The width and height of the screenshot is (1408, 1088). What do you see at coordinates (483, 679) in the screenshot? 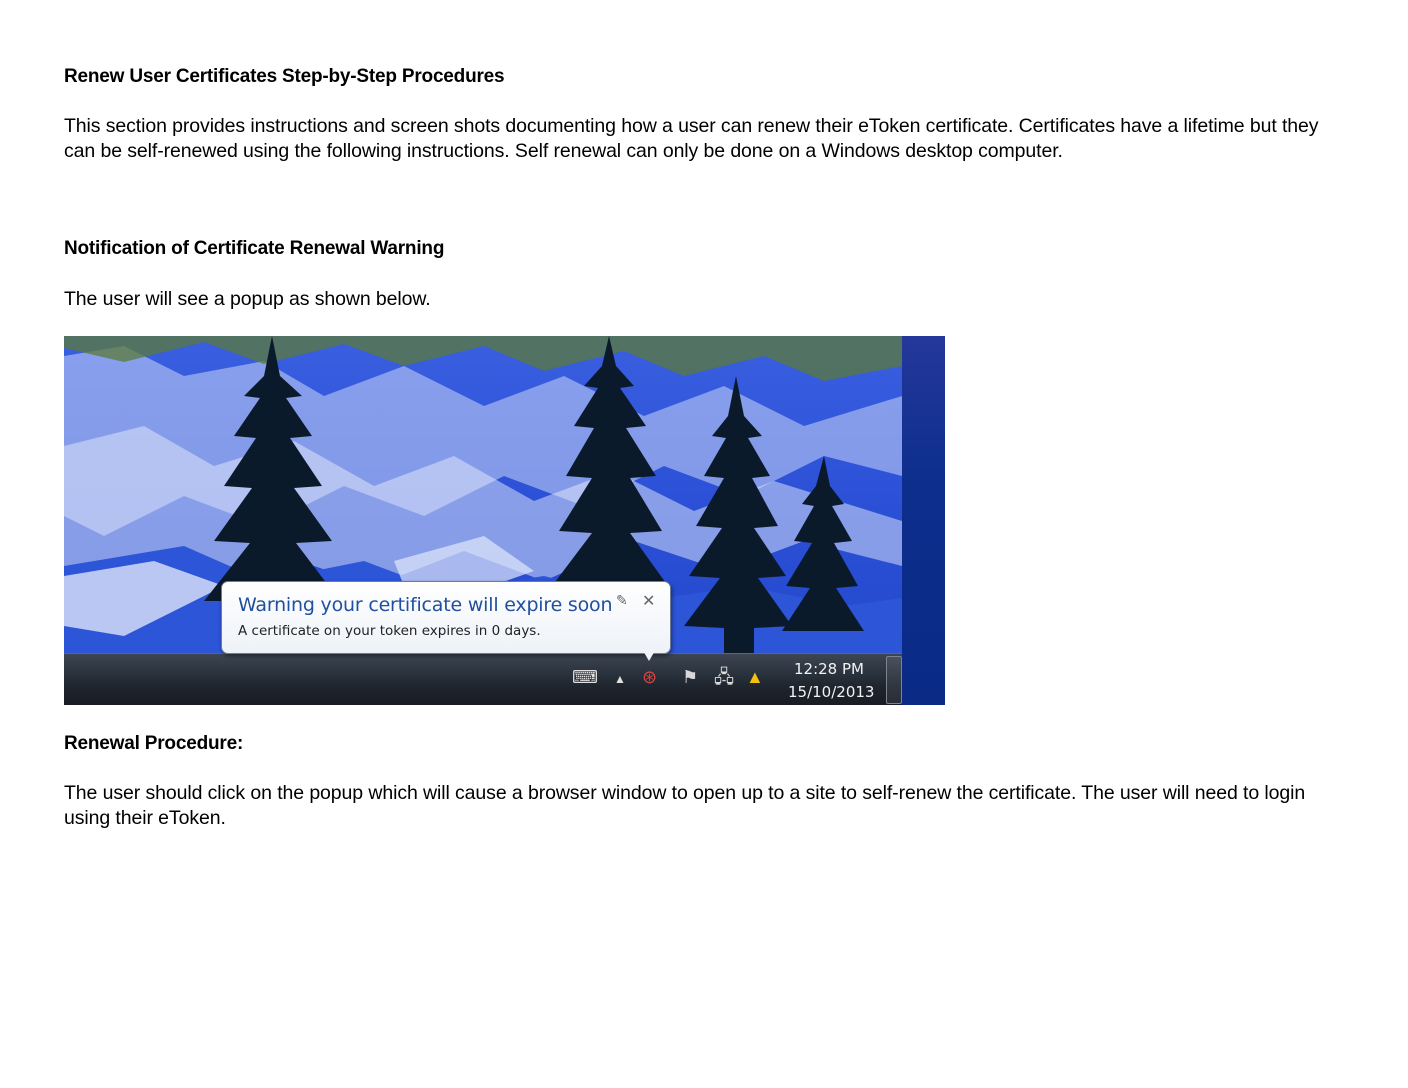
I see `windows-taskbar: ⌨ ▲ ⊛ ⚑ 🖧 ▲ 12:28 PM 15/10/2013` at bounding box center [483, 679].